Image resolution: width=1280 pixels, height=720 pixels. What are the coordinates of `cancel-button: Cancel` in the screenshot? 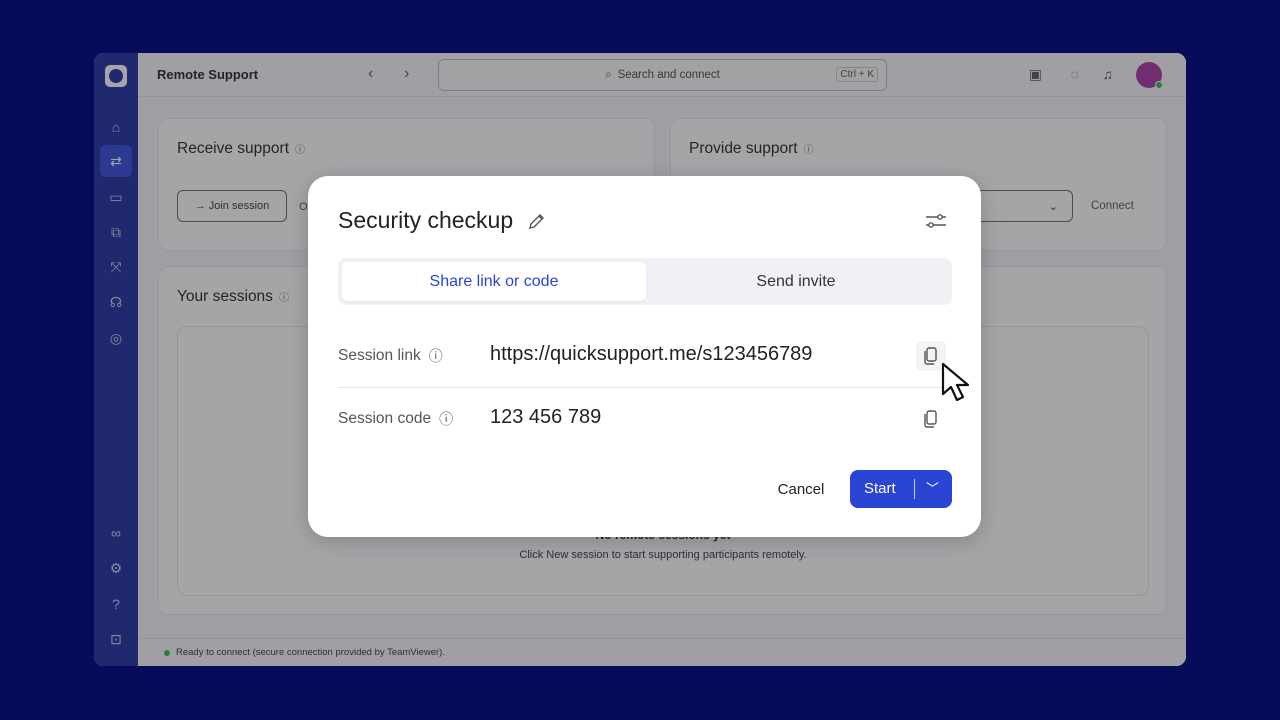 It's located at (801, 489).